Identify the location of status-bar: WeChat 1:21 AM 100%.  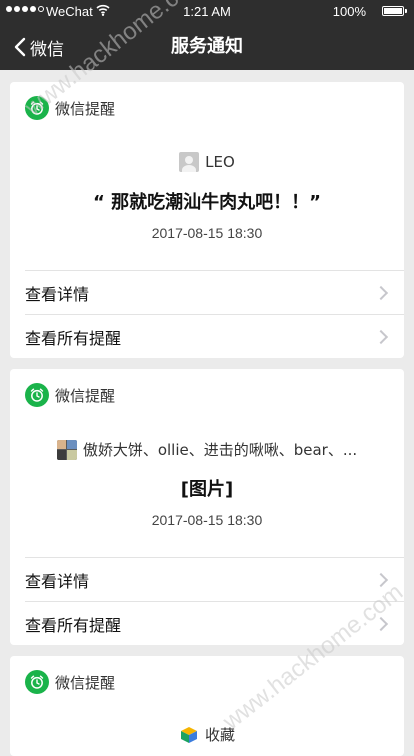
(207, 12).